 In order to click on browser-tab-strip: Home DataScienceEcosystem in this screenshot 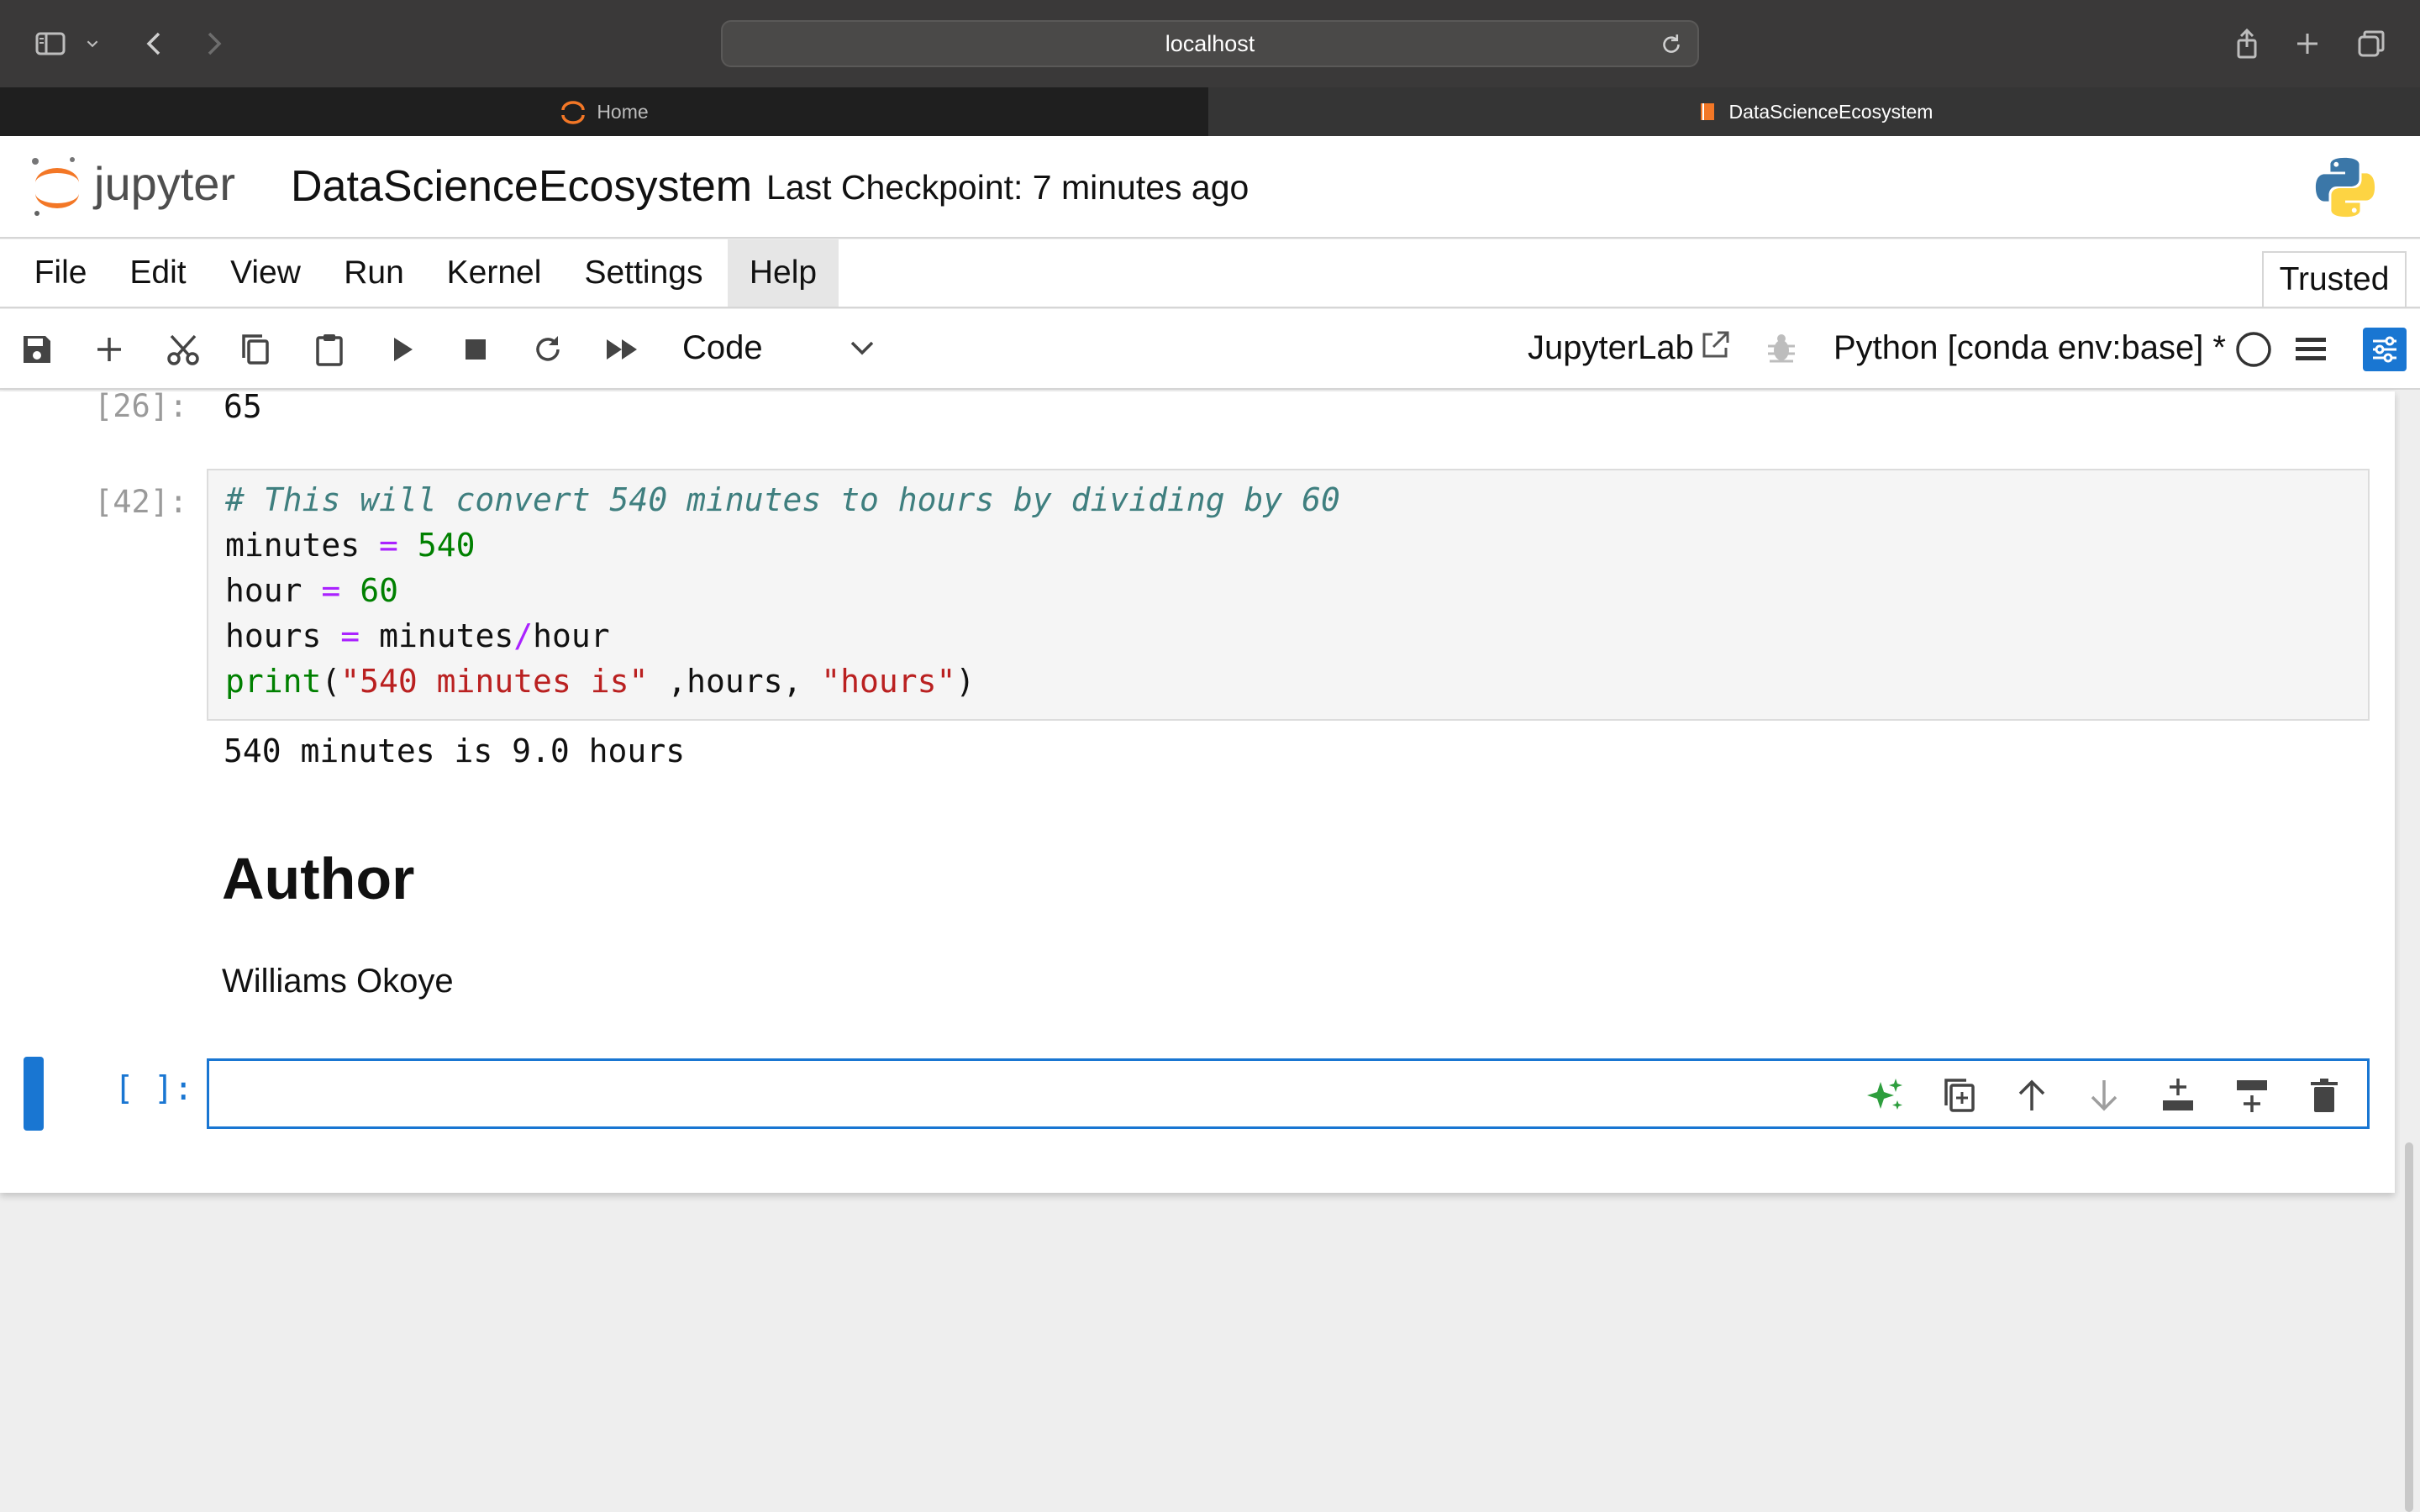, I will do `click(1210, 111)`.